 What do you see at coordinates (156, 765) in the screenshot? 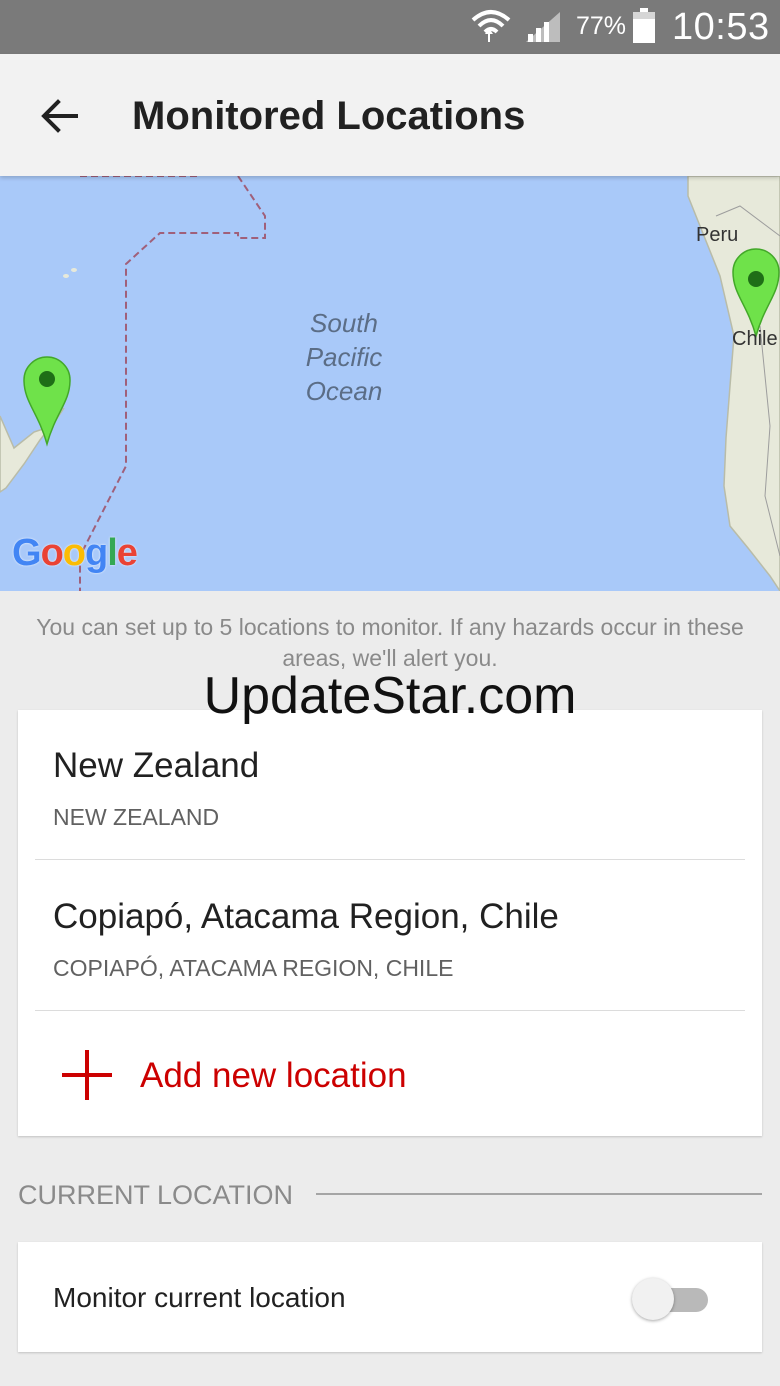
I see `location-name: New Zealand` at bounding box center [156, 765].